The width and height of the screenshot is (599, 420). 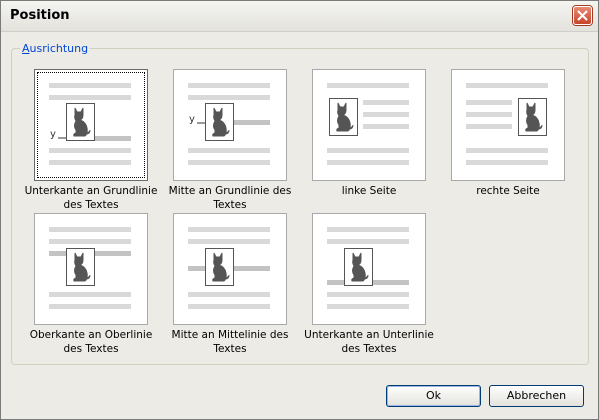 I want to click on option-label: Mitte an Mittelinie des Textes, so click(x=230, y=342).